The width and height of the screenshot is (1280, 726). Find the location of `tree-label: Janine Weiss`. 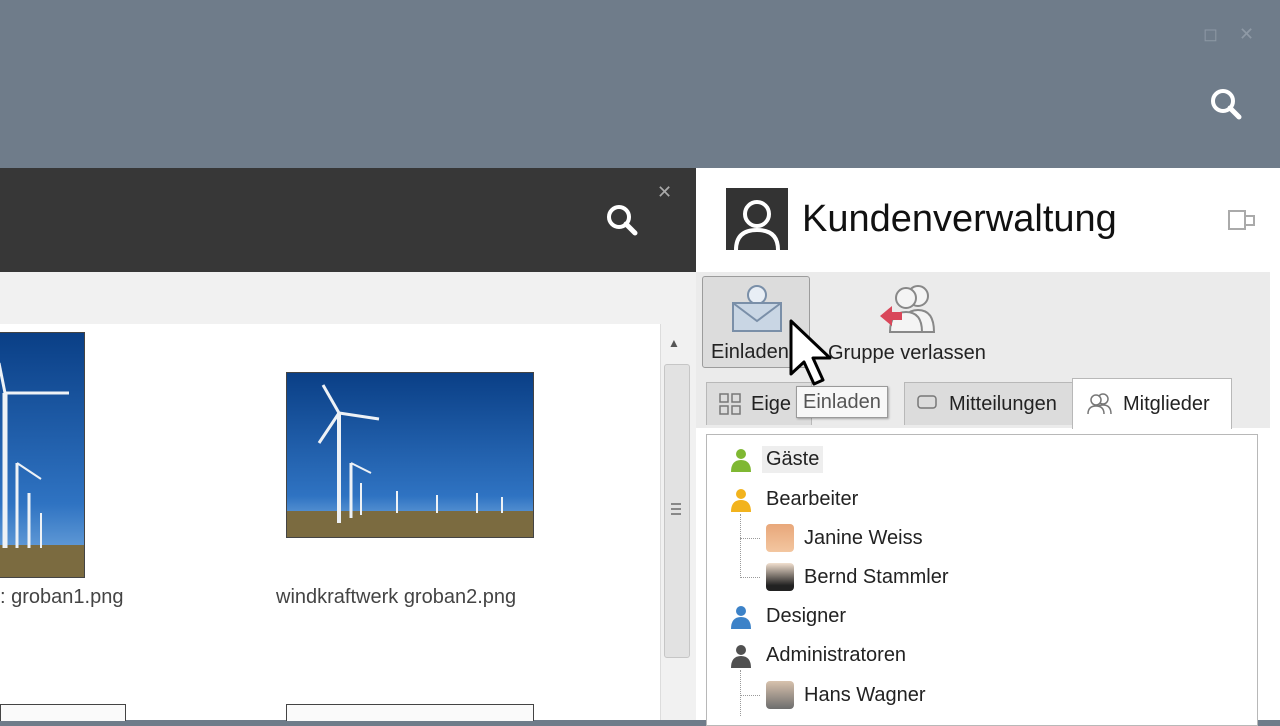

tree-label: Janine Weiss is located at coordinates (863, 537).